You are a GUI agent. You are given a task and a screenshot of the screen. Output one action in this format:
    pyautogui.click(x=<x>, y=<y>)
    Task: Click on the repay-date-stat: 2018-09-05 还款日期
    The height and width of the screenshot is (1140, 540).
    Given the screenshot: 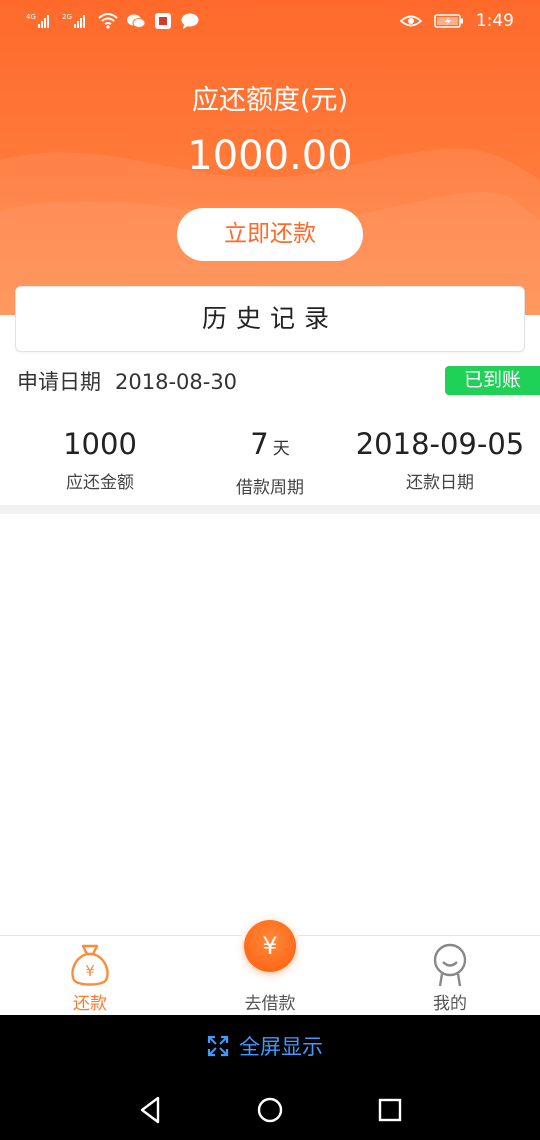 What is the action you would take?
    pyautogui.click(x=440, y=459)
    